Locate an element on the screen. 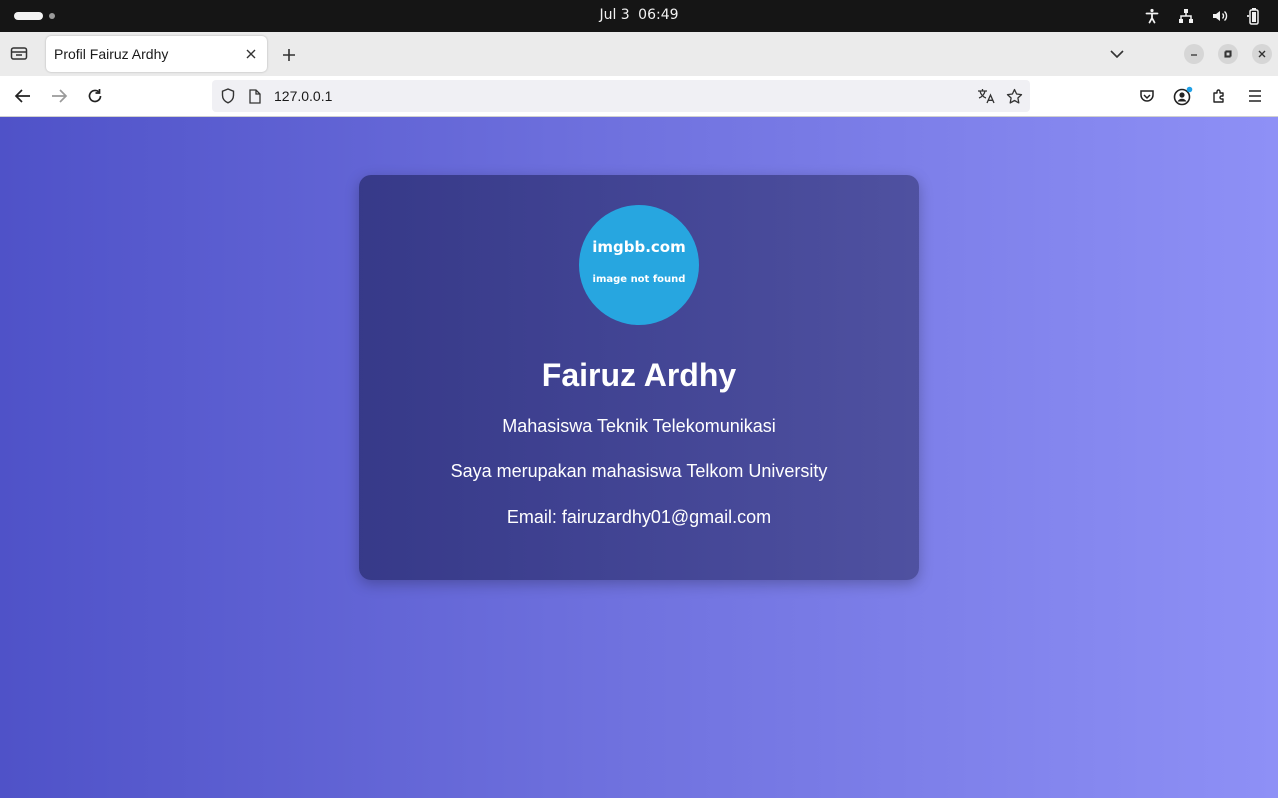 Image resolution: width=1278 pixels, height=798 pixels. shield-icon is located at coordinates (228, 96).